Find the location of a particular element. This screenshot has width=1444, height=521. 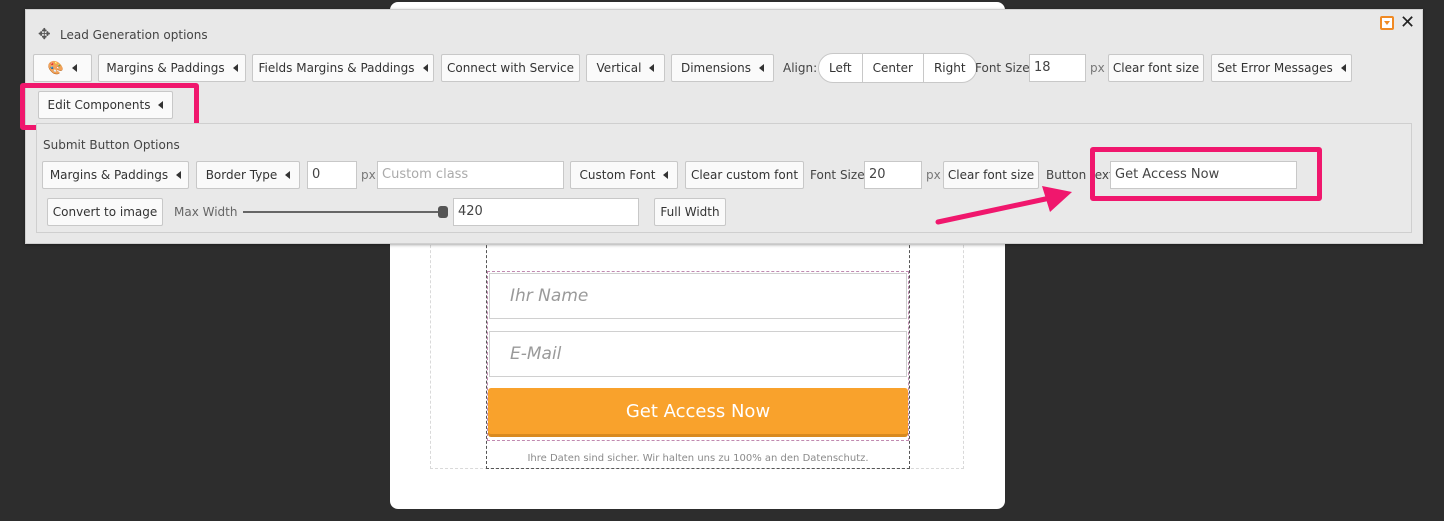

vertical-button: Vertical is located at coordinates (625, 68).